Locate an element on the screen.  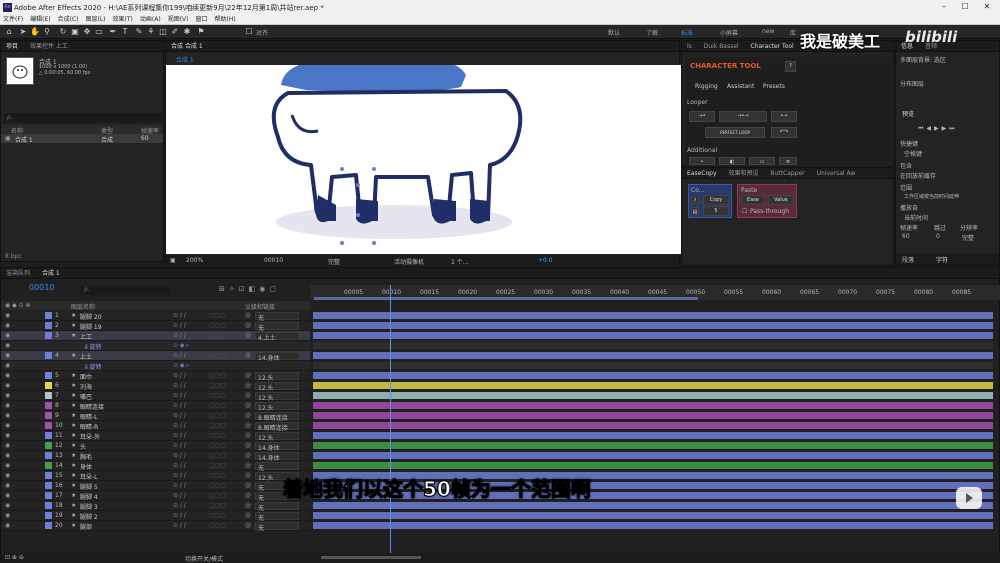
menu-layer: 图层(L) is located at coordinates (96, 20).